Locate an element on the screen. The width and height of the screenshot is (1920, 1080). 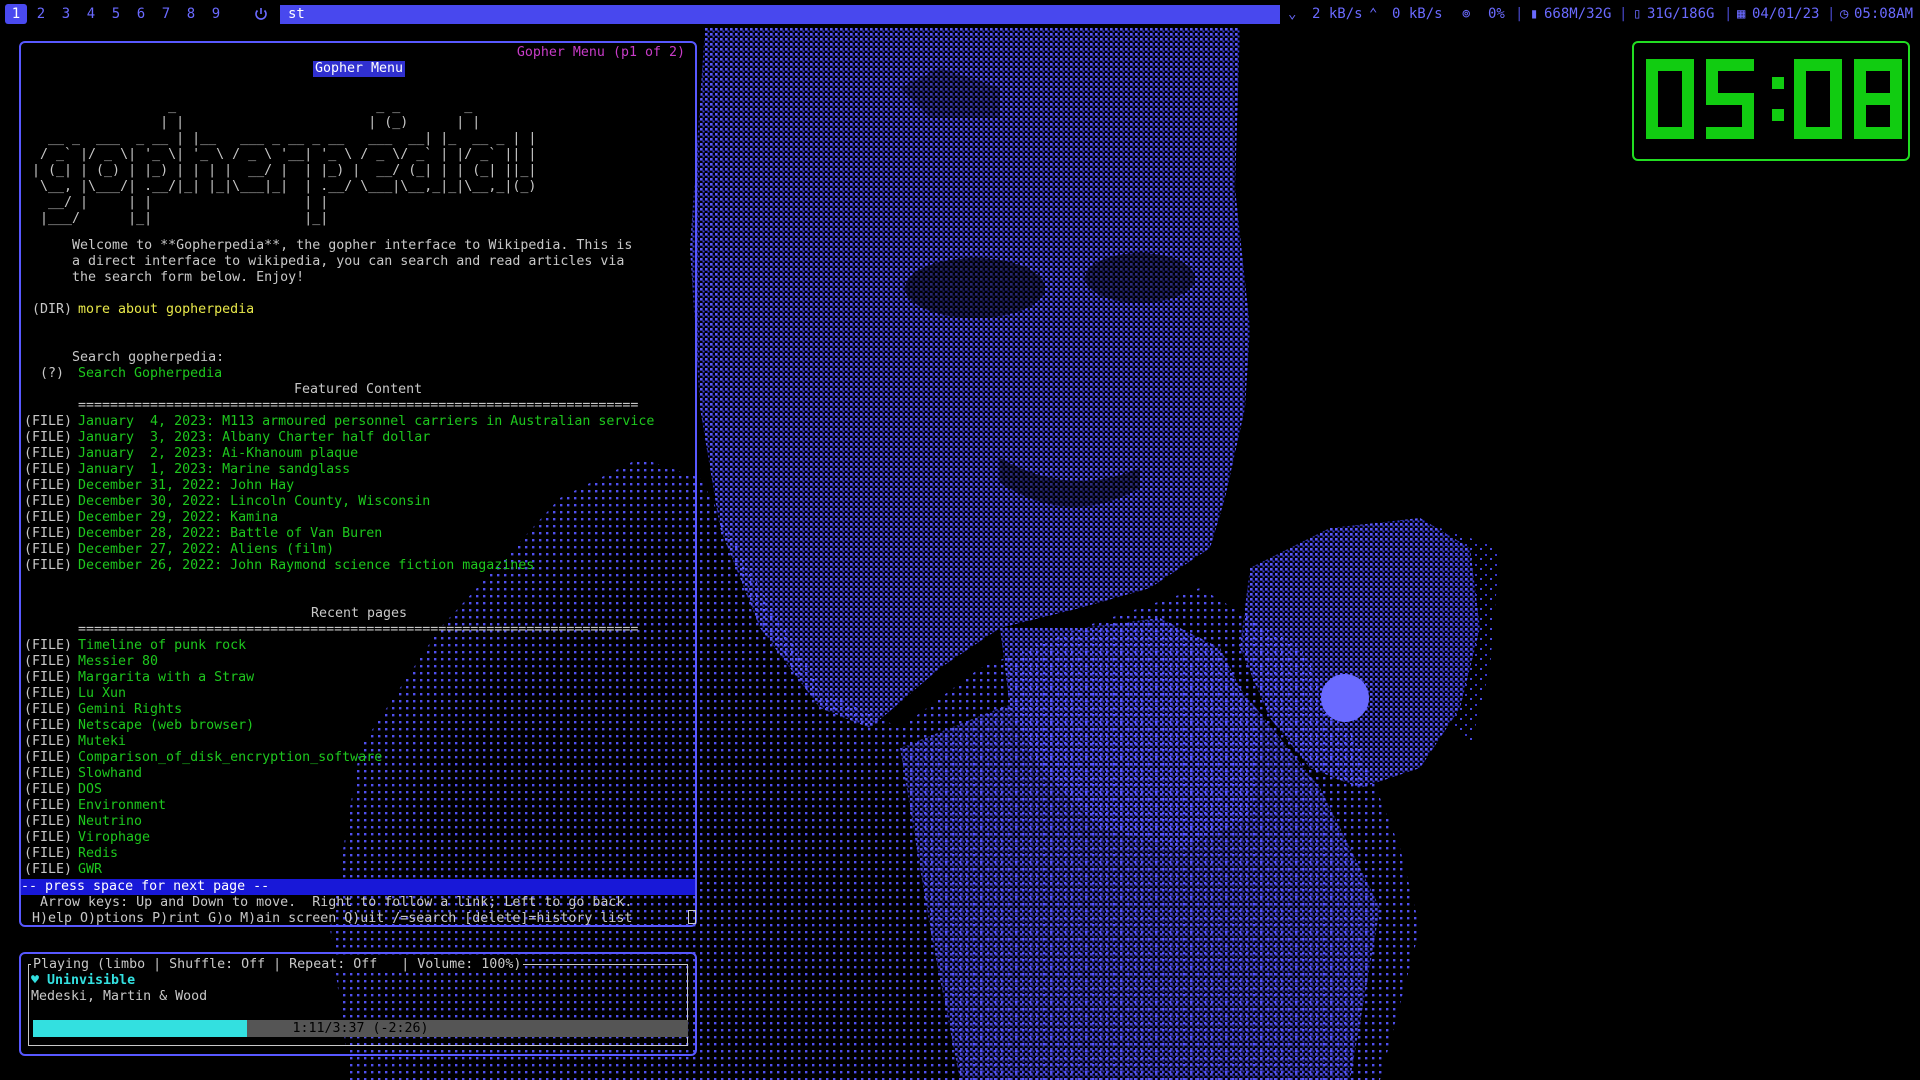
progress-bar: 1:11/3:37 (-2:26) is located at coordinates (360, 1028).